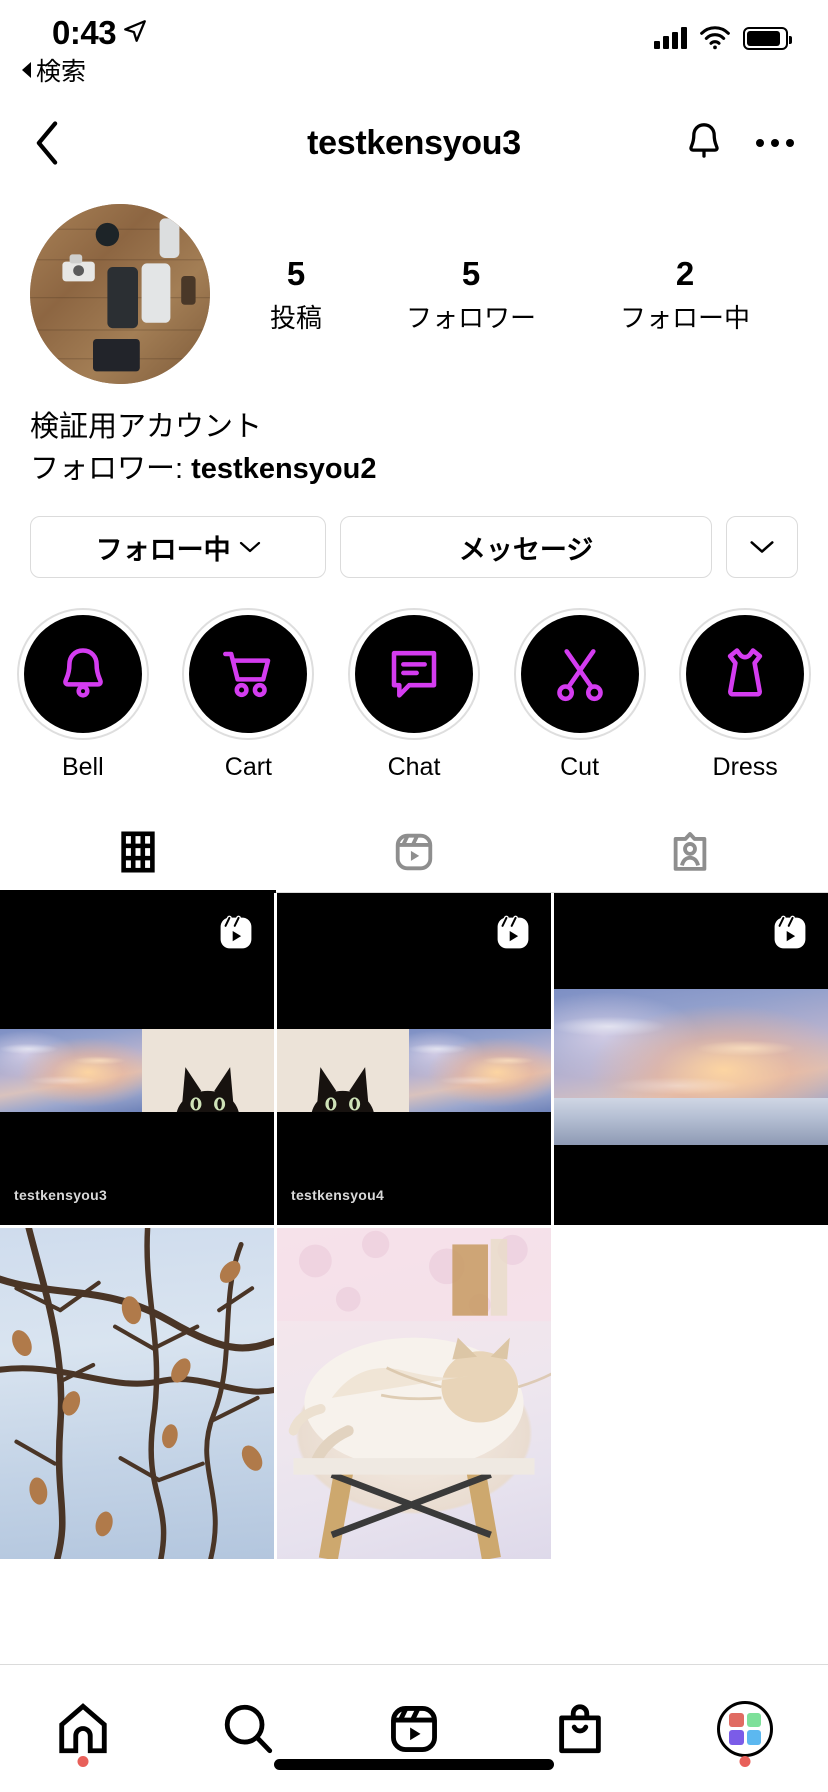  I want to click on dress-icon, so click(745, 672).